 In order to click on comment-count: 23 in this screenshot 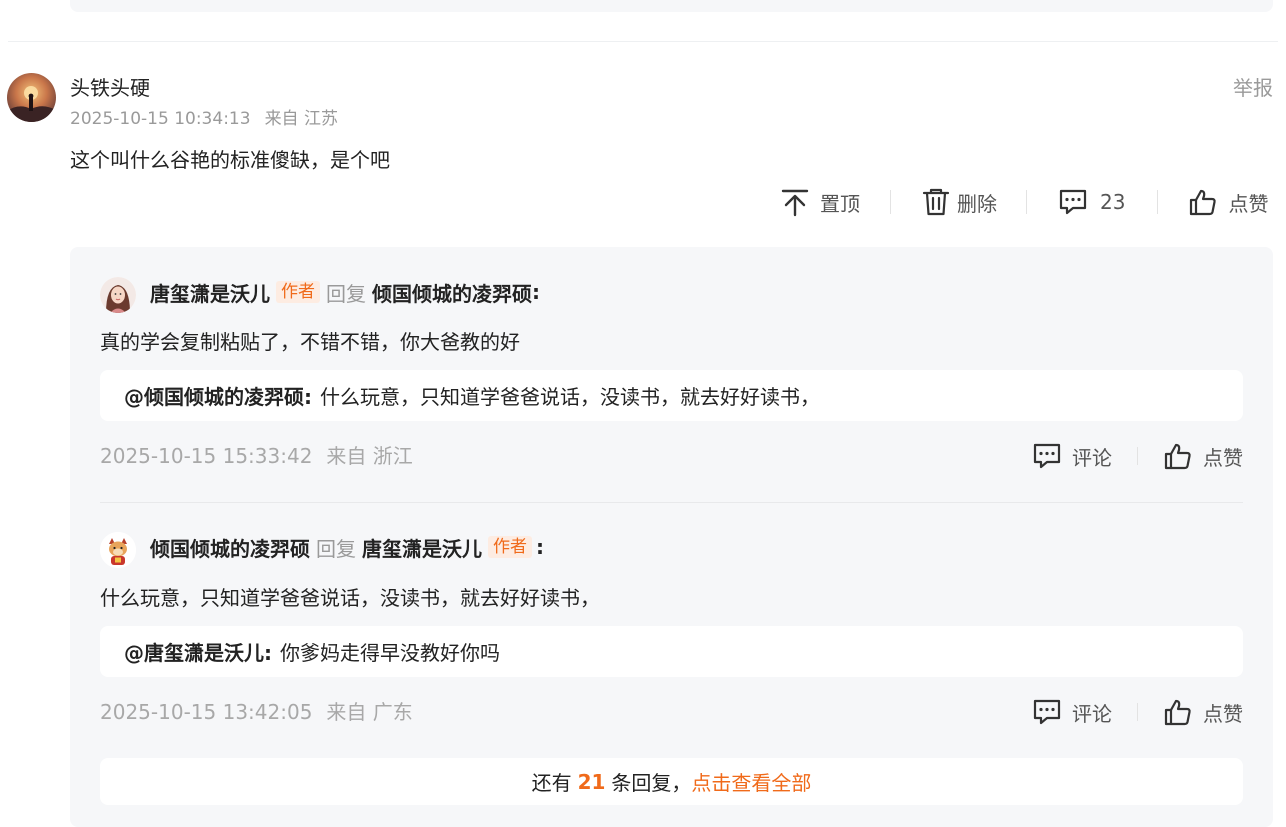, I will do `click(1113, 202)`.